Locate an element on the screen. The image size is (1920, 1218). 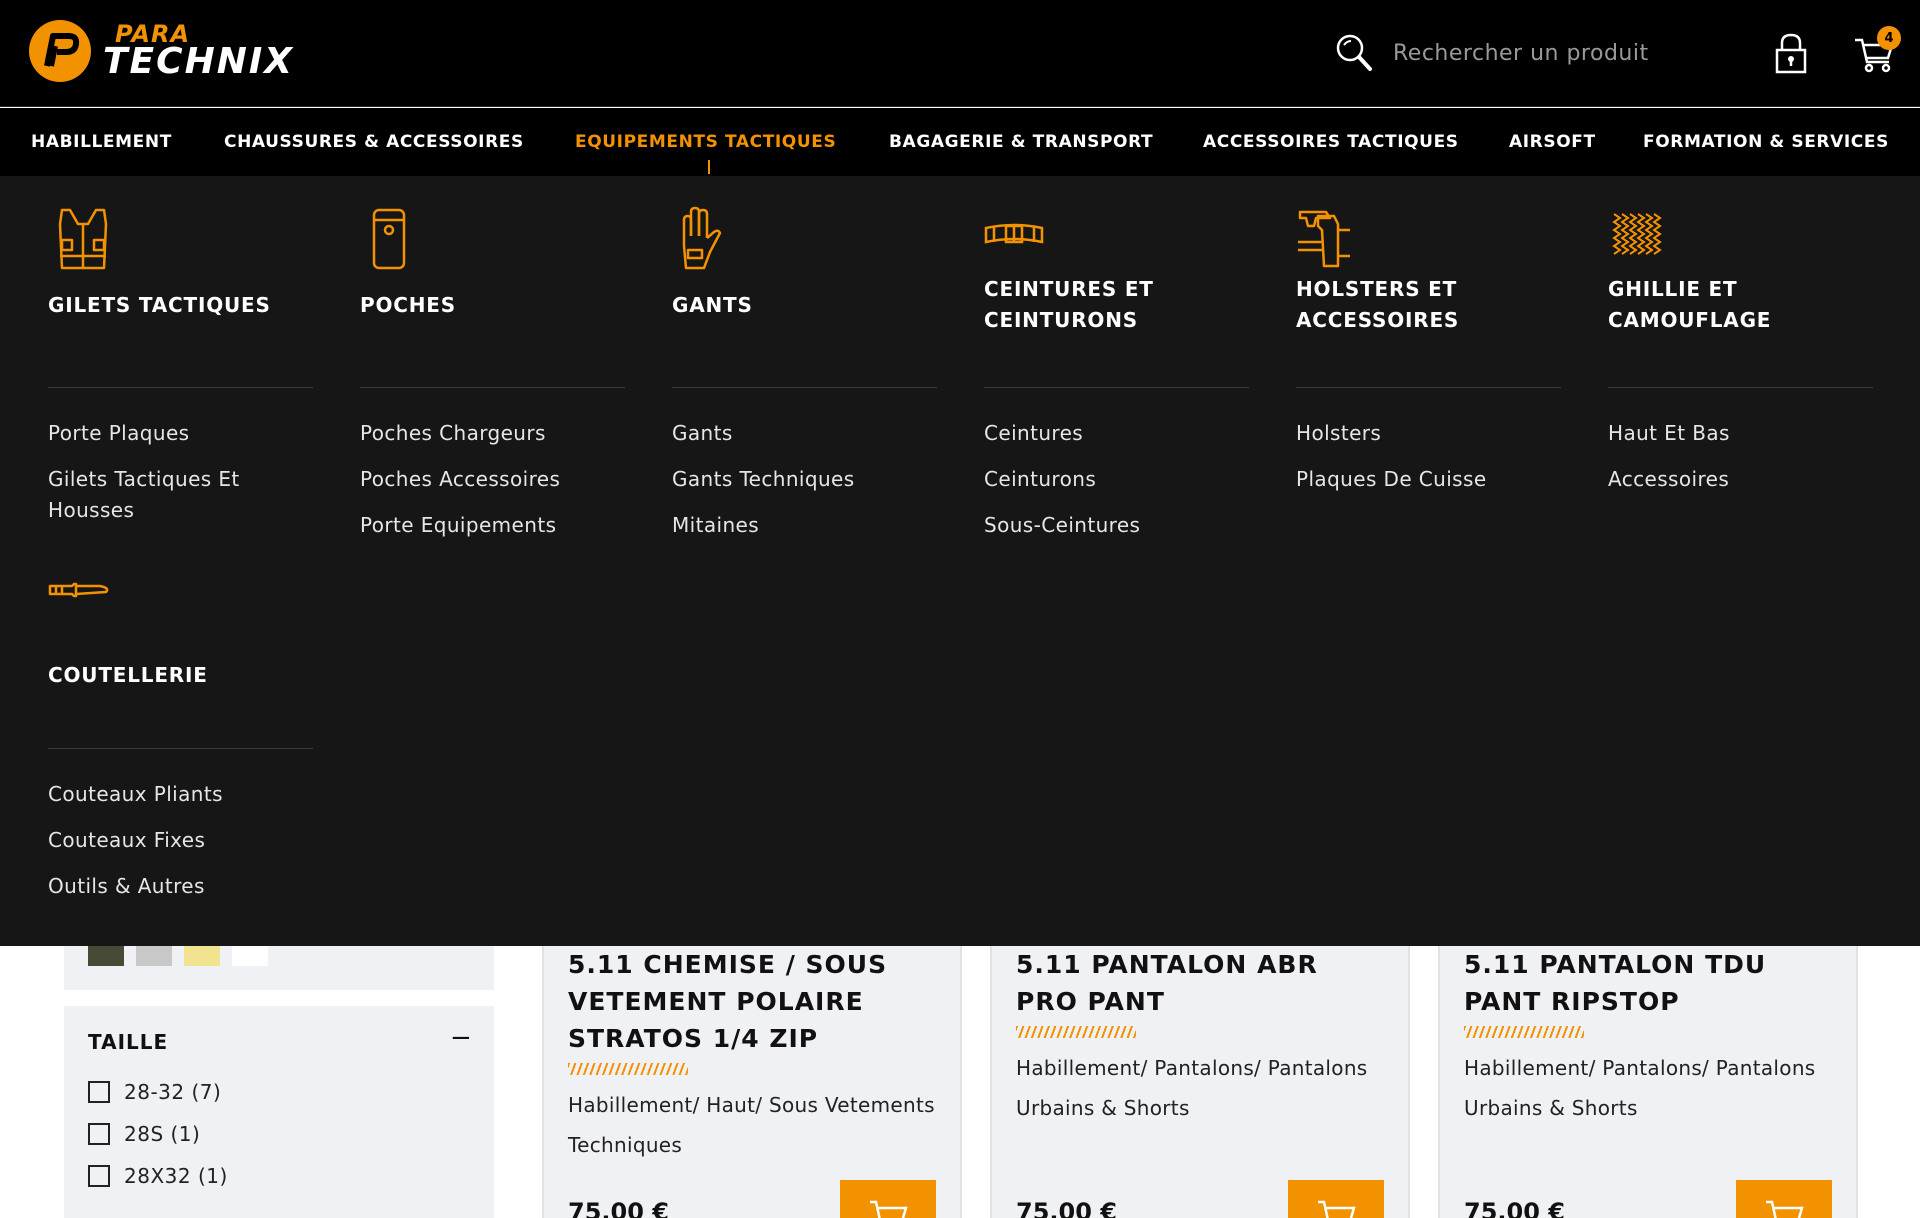
menu-link: Accessoires is located at coordinates (1740, 479).